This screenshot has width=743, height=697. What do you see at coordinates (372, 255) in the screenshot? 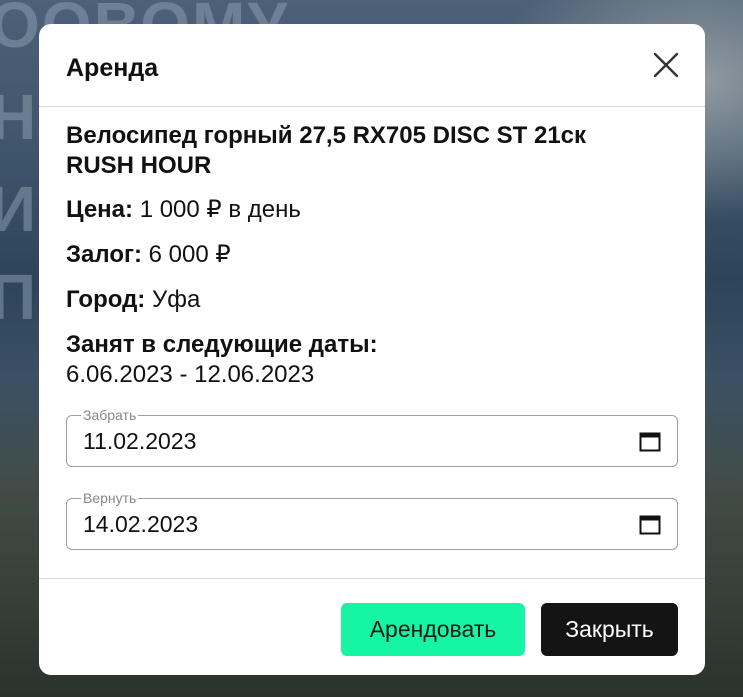
I see `deposit-line: Залог: 6 000 ₽` at bounding box center [372, 255].